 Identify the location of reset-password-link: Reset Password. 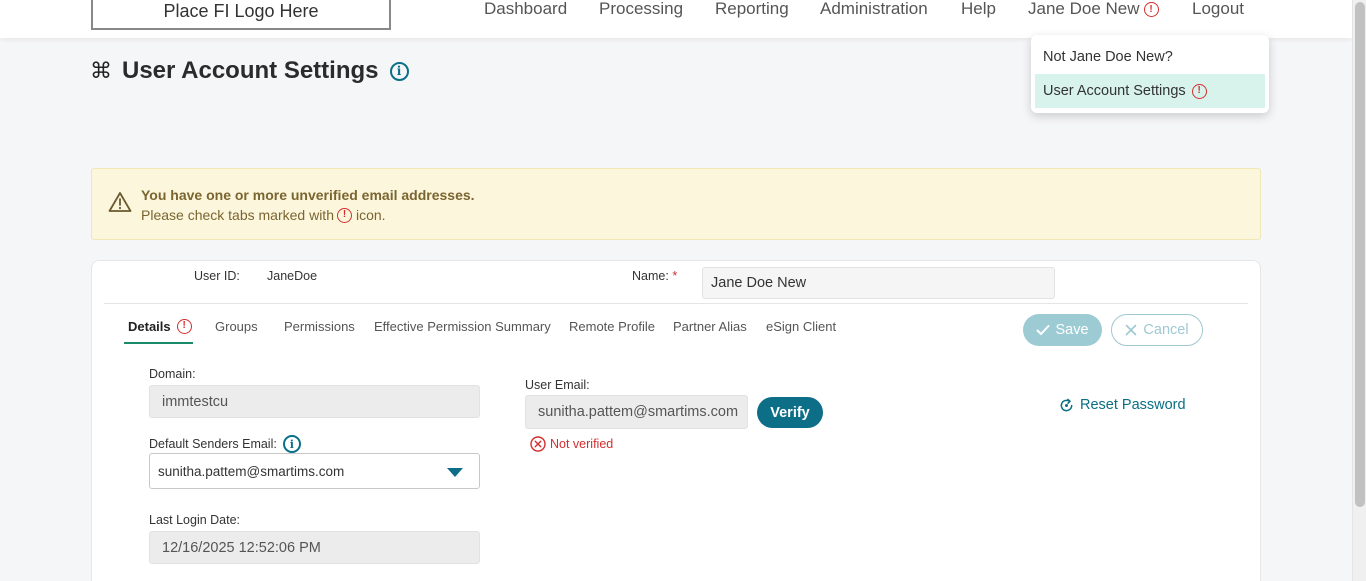
(1122, 405).